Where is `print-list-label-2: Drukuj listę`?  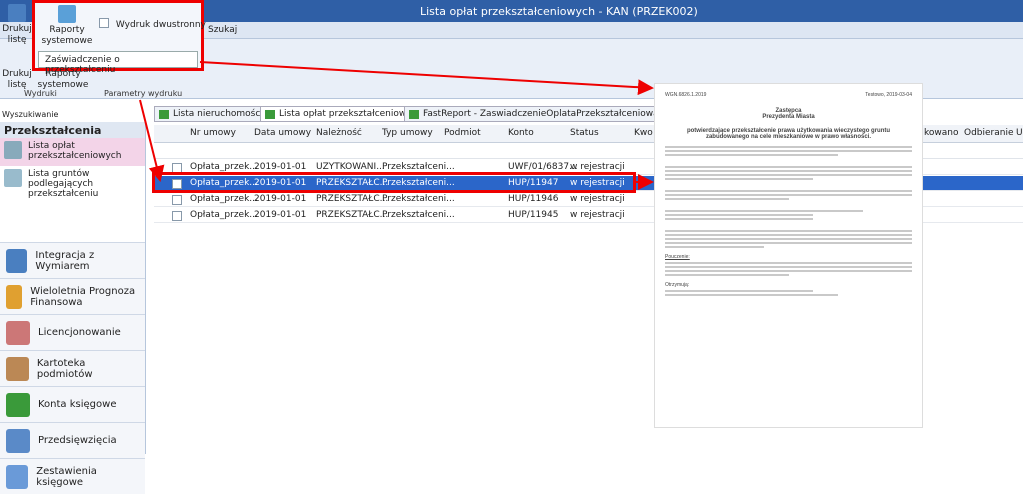 print-list-label-2: Drukuj listę is located at coordinates (17, 79).